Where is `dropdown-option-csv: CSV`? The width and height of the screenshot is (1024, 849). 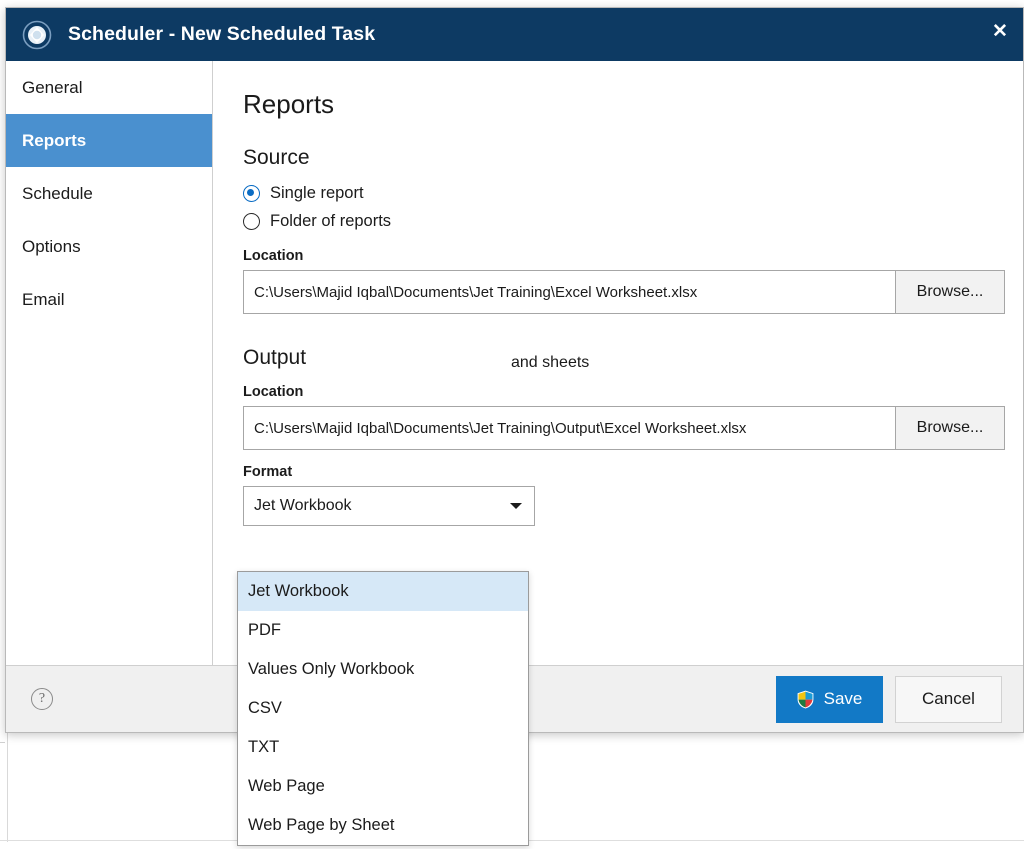 dropdown-option-csv: CSV is located at coordinates (383, 708).